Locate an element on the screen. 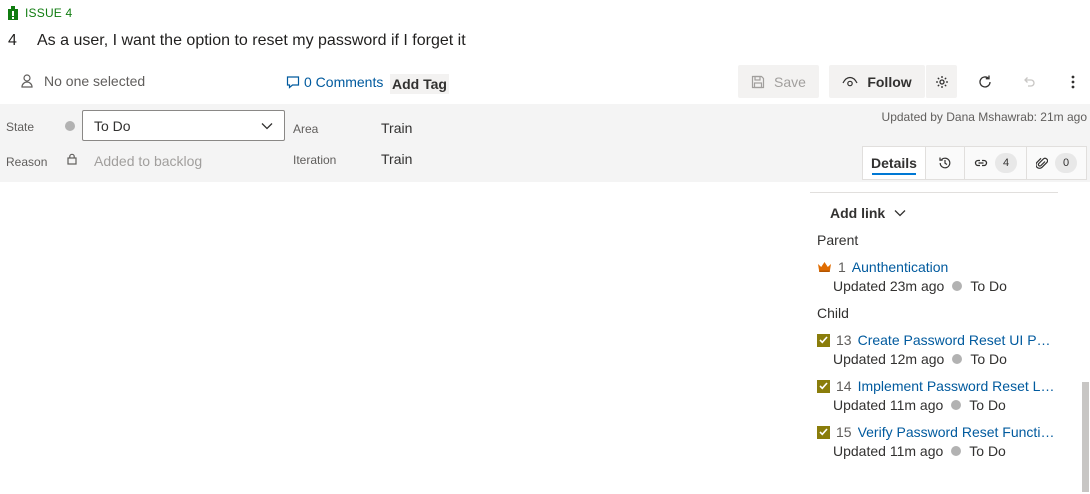 The image size is (1090, 494). iteration-label: Iteration is located at coordinates (315, 160).